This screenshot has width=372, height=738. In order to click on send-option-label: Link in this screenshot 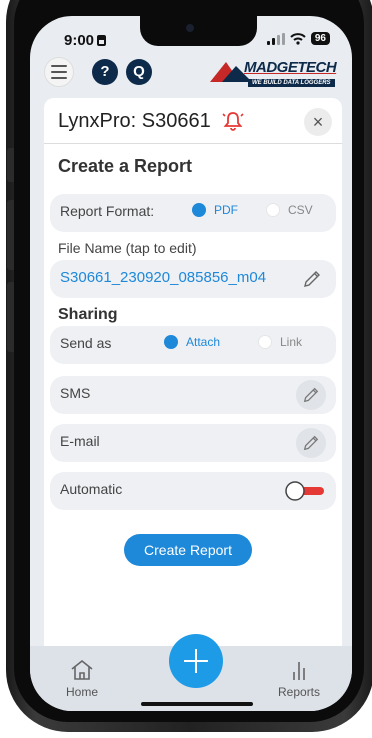, I will do `click(291, 342)`.